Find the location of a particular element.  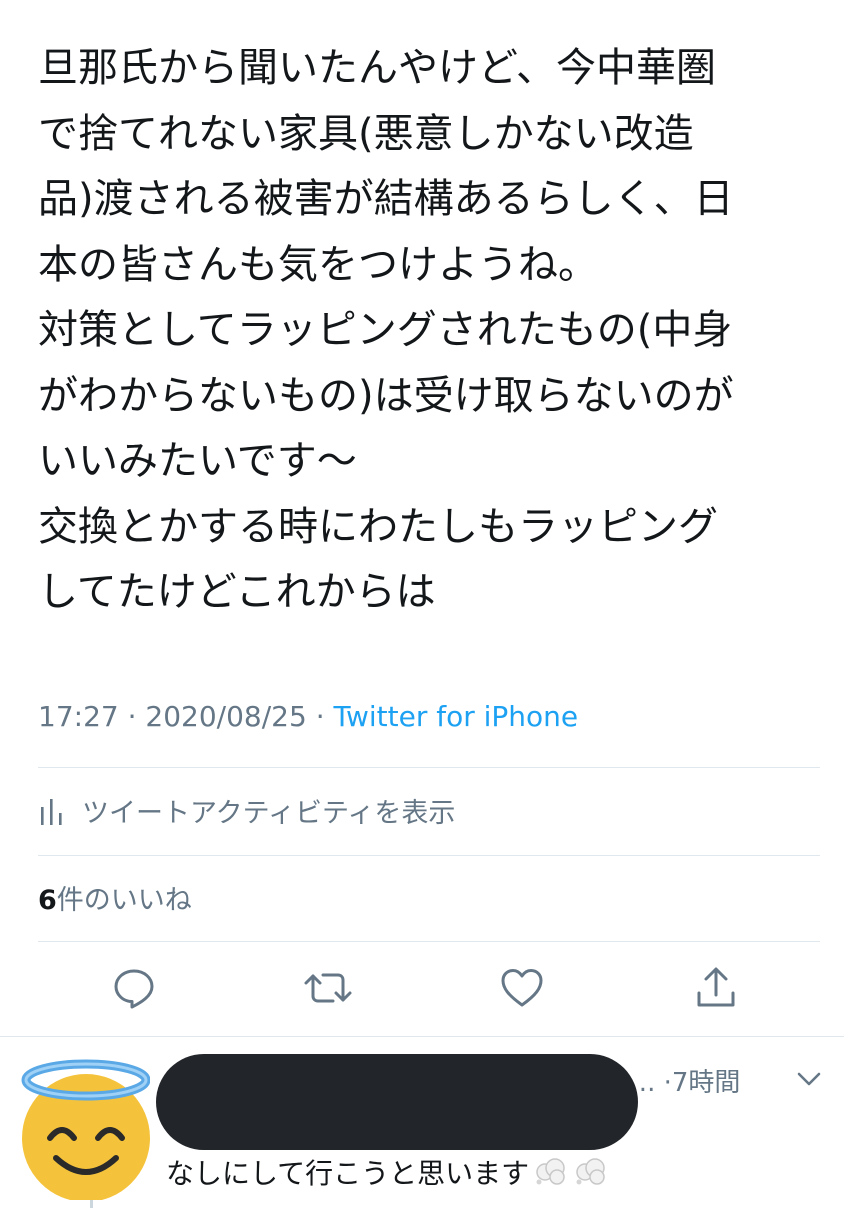

tweet-text-line: してたけどこれからは is located at coordinates (237, 592).